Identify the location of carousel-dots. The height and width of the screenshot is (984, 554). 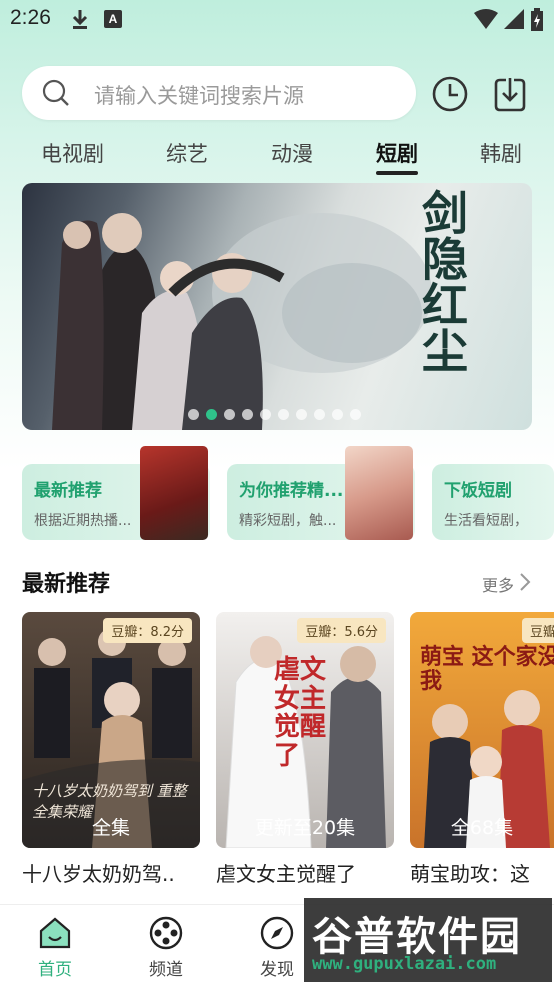
(274, 414).